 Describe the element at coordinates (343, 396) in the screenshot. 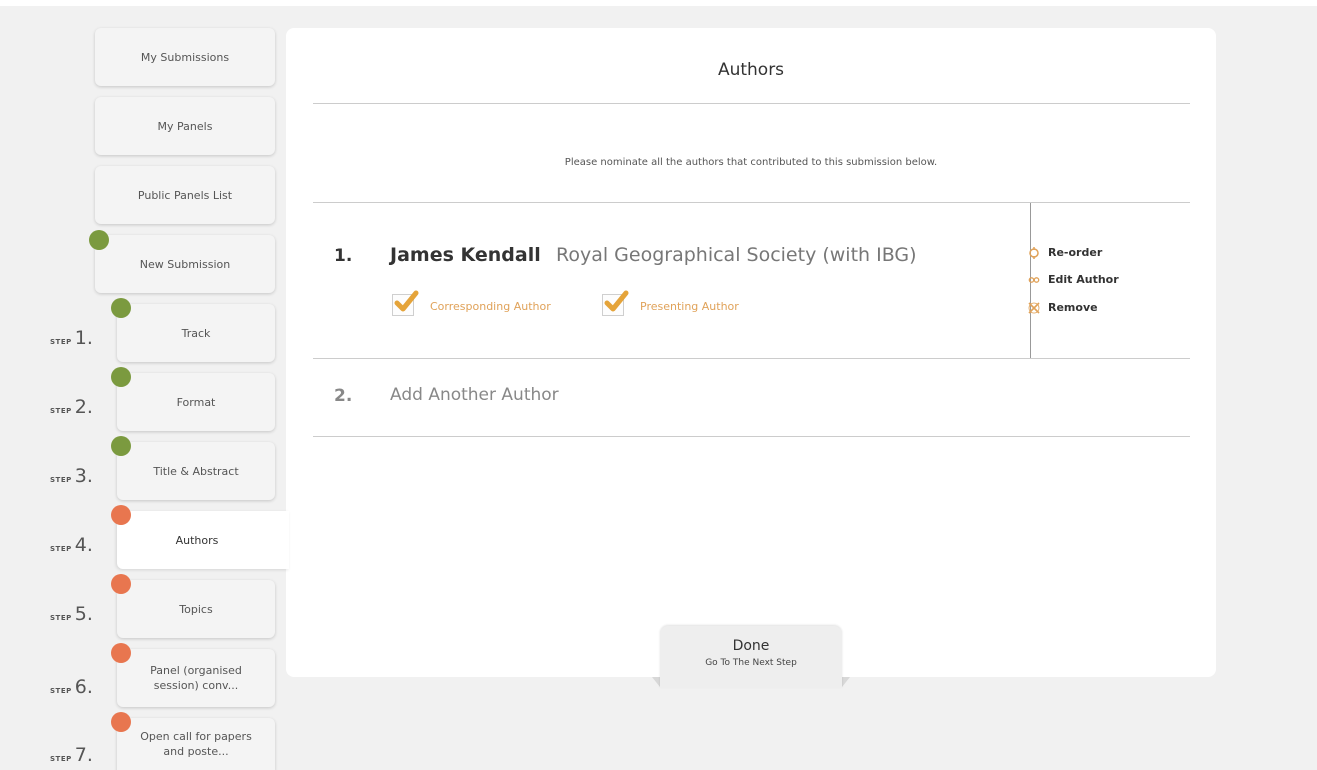

I see `add-author-number: 2.` at that location.